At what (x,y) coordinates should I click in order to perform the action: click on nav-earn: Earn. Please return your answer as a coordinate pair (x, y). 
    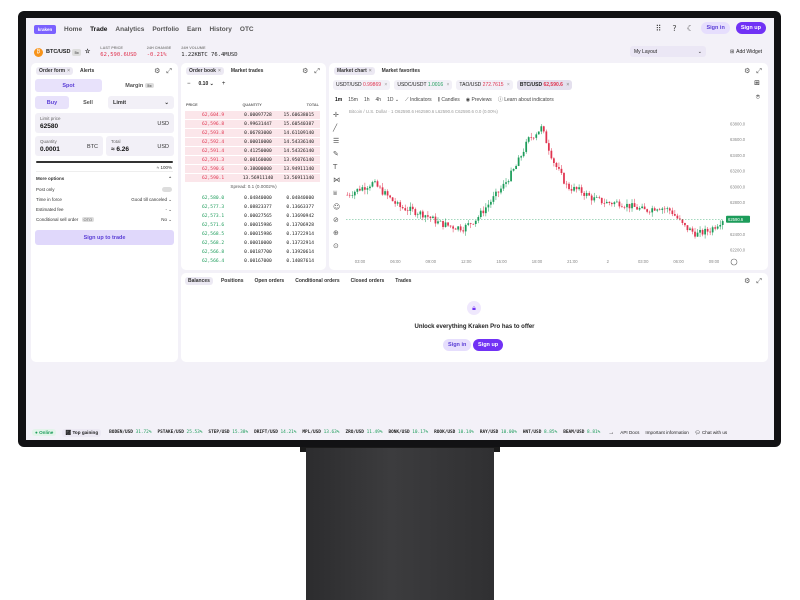
    Looking at the image, I should click on (194, 29).